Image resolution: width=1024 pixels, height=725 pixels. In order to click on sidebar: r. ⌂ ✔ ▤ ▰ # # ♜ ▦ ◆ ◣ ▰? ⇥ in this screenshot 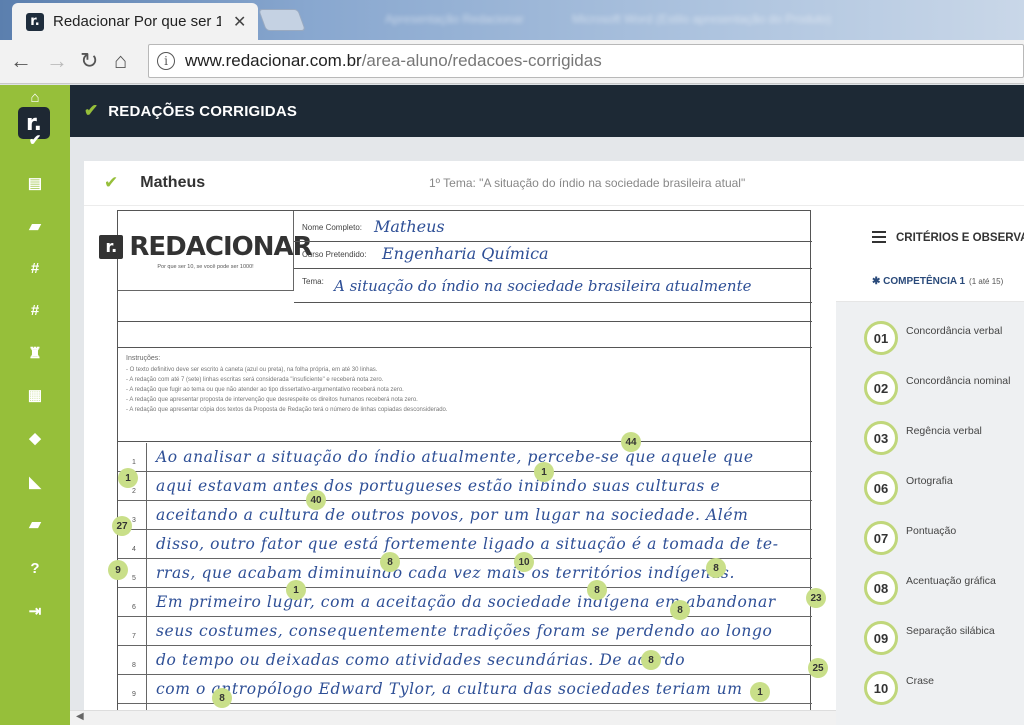, I will do `click(35, 405)`.